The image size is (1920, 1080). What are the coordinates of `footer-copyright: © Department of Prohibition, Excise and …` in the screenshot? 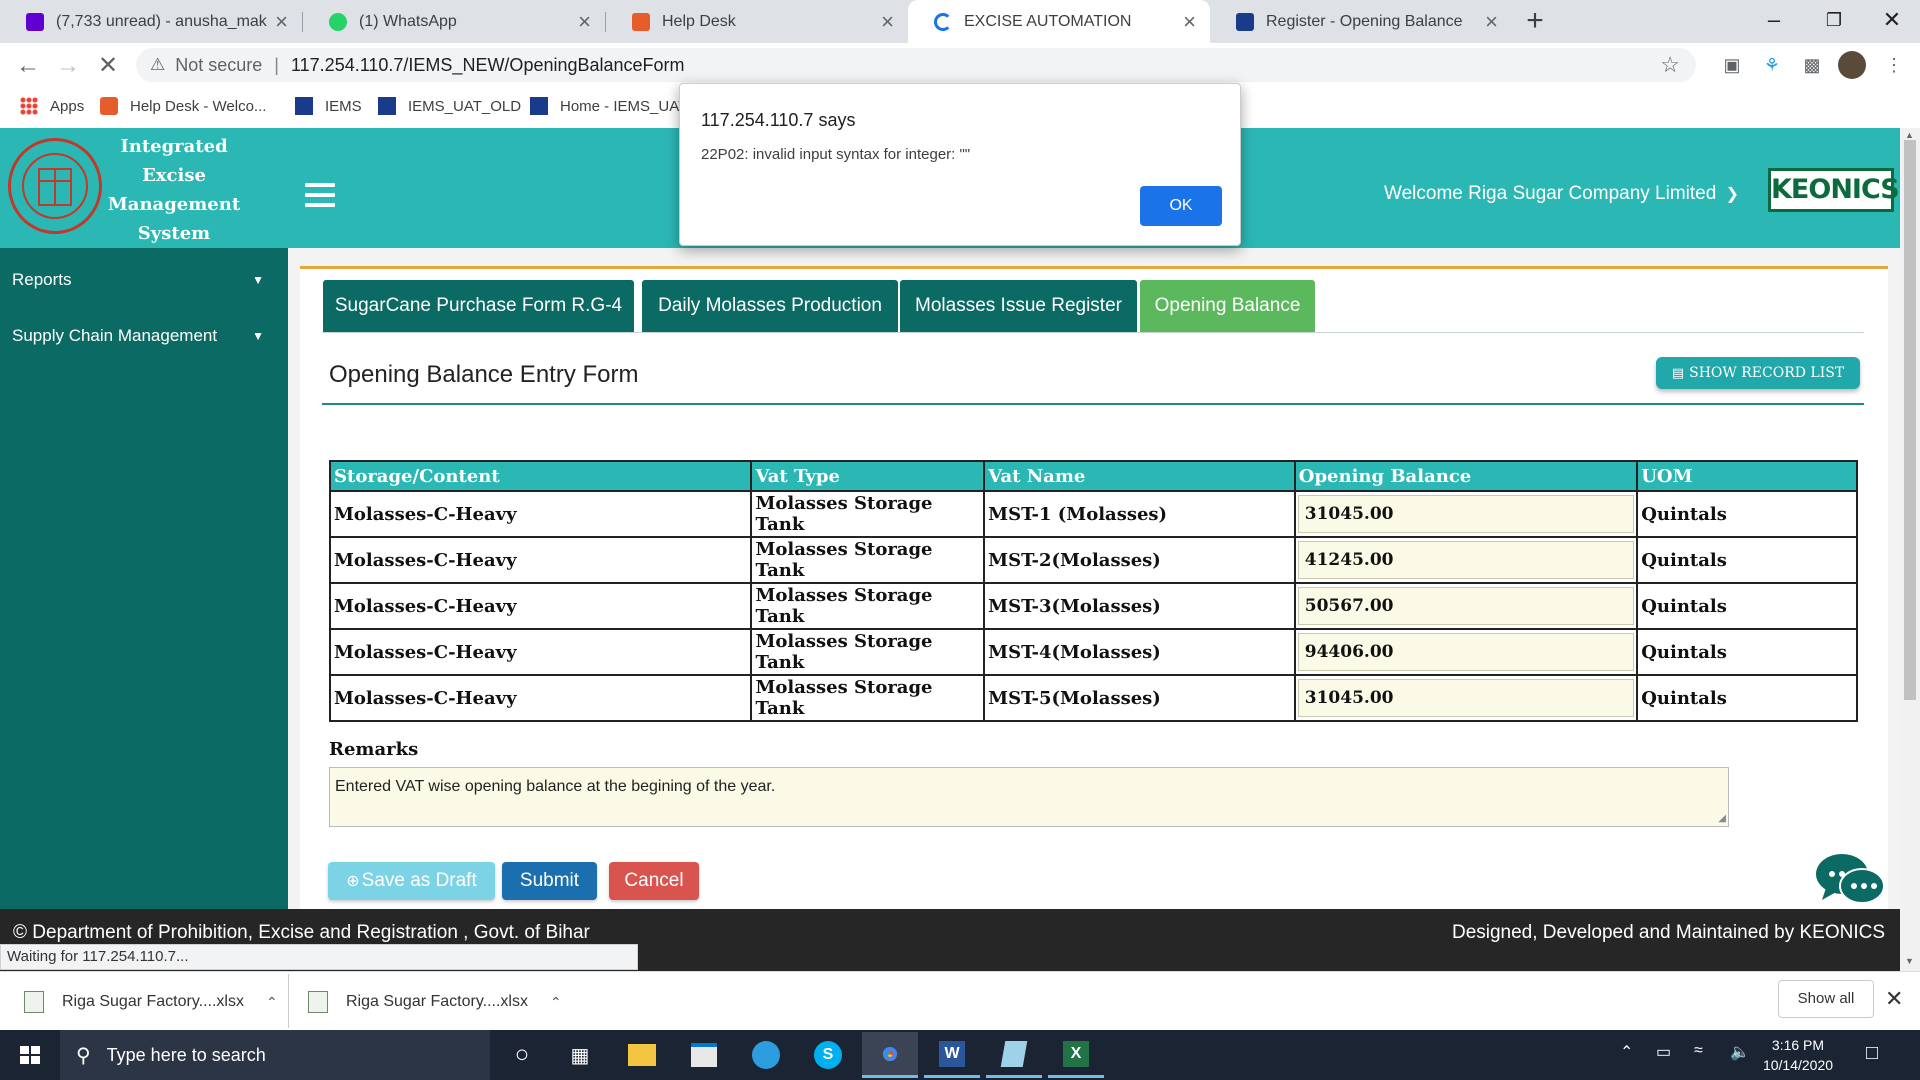 It's located at (301, 932).